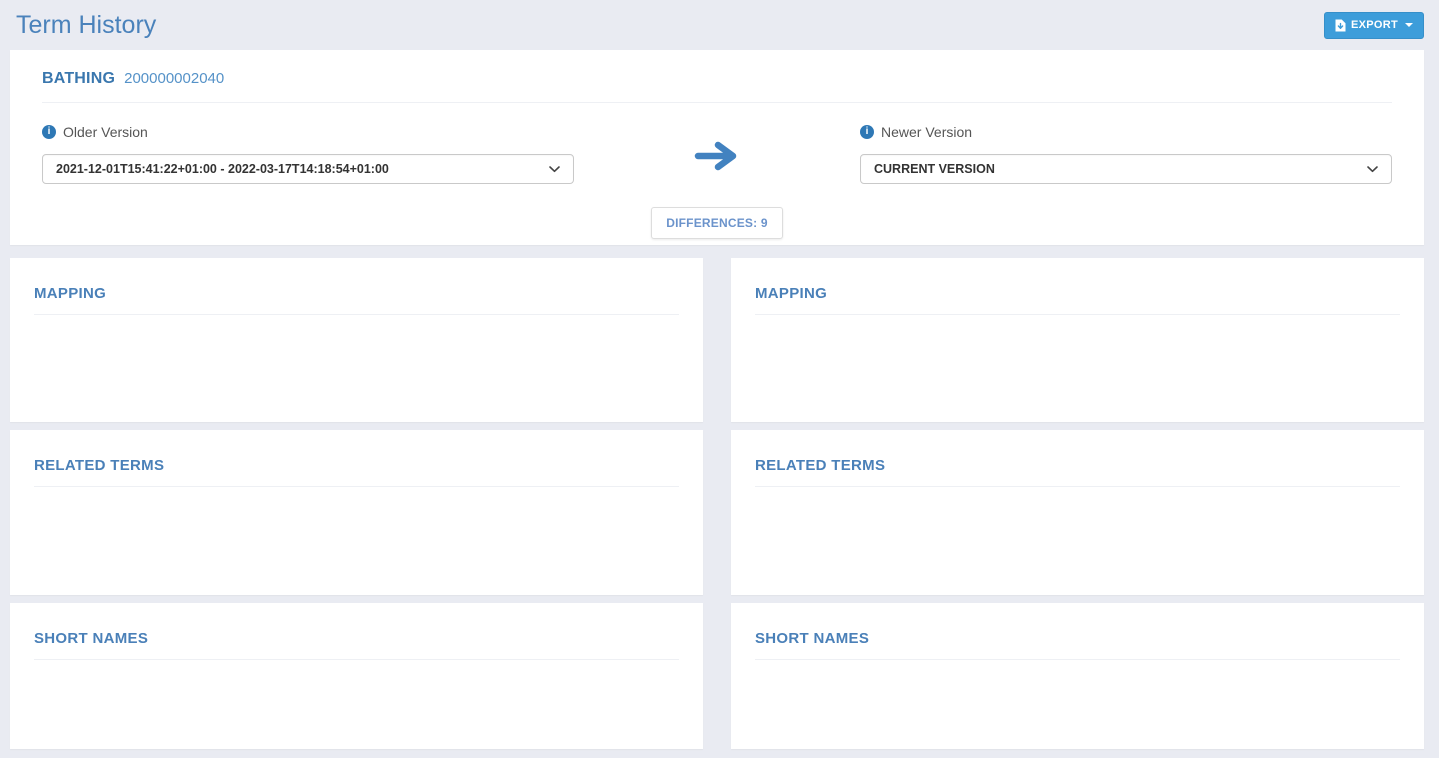 The height and width of the screenshot is (758, 1439). Describe the element at coordinates (1077, 512) in the screenshot. I see `panel-related-terms-newer: RELATED TERMS` at that location.